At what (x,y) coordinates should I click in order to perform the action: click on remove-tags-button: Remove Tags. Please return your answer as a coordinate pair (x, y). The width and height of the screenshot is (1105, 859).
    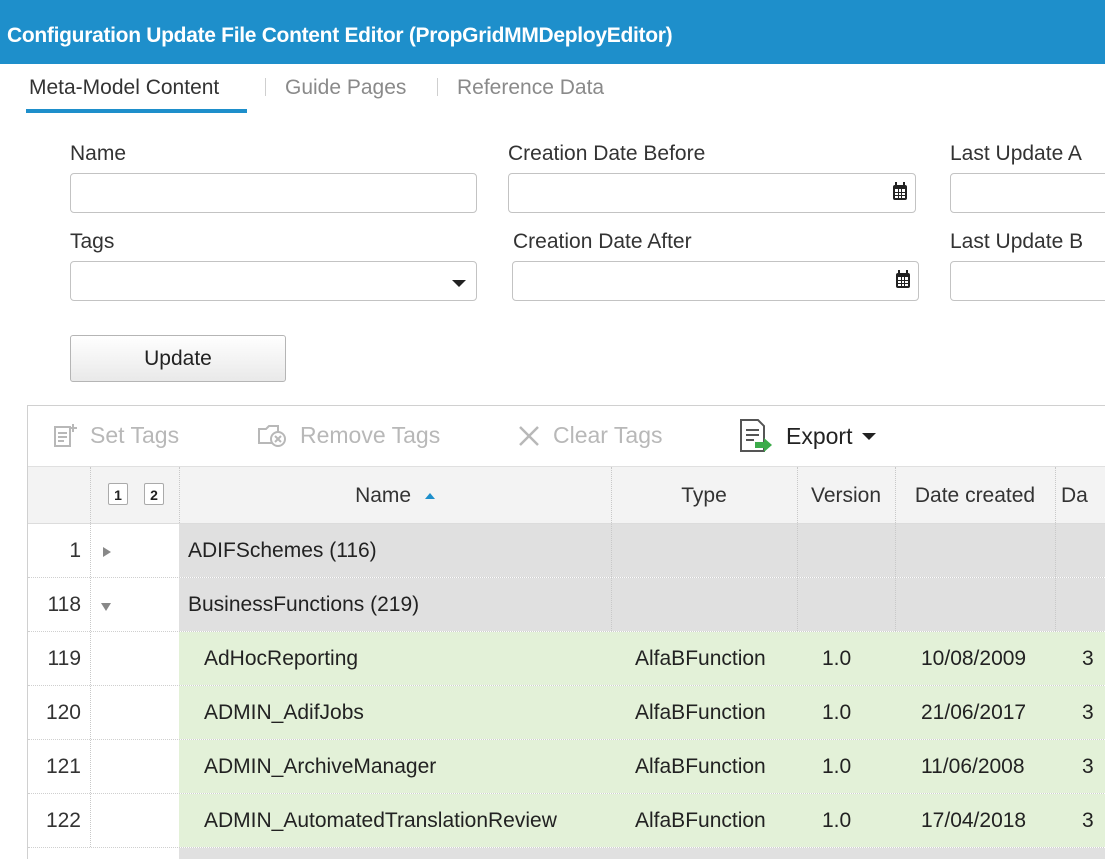
    Looking at the image, I should click on (348, 435).